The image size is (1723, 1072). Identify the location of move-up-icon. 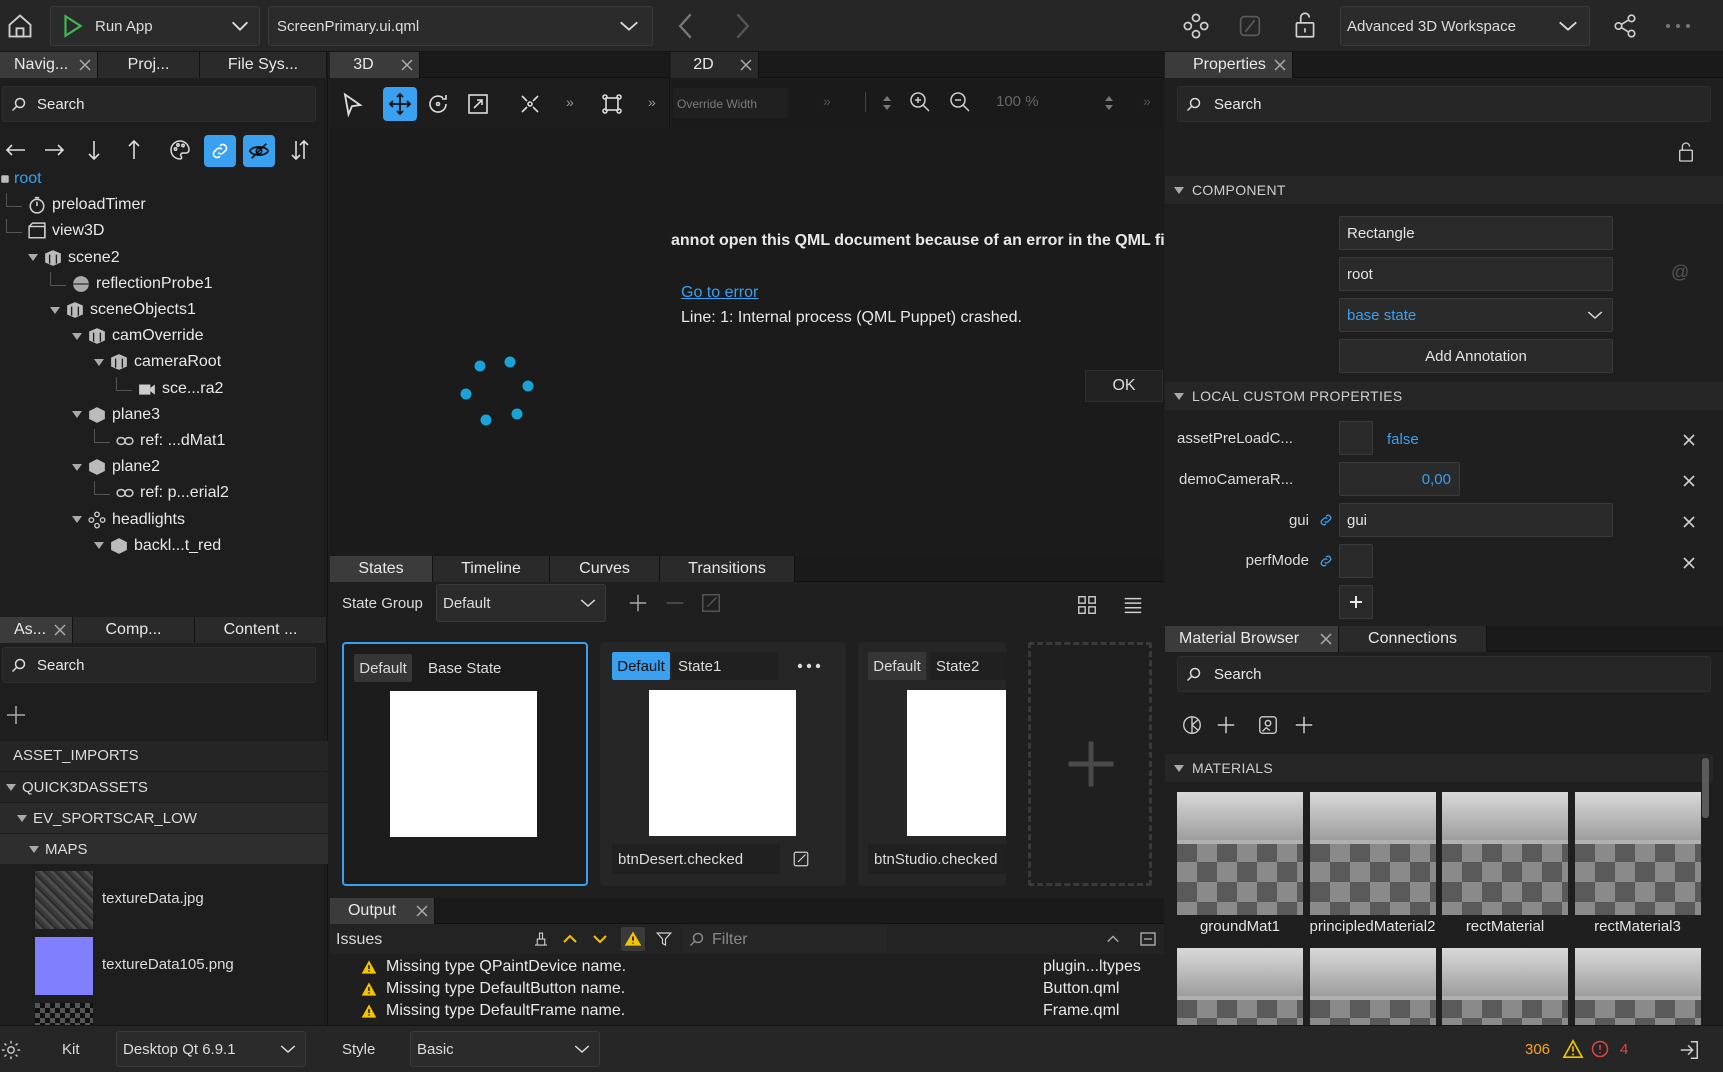
(134, 150).